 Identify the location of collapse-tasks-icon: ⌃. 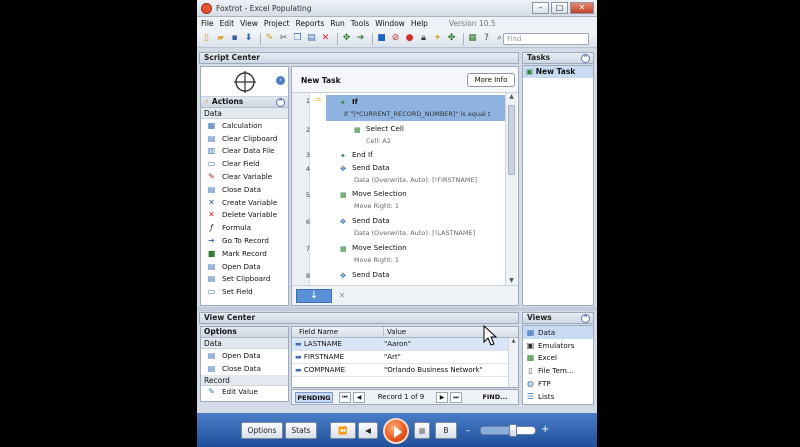
(585, 58).